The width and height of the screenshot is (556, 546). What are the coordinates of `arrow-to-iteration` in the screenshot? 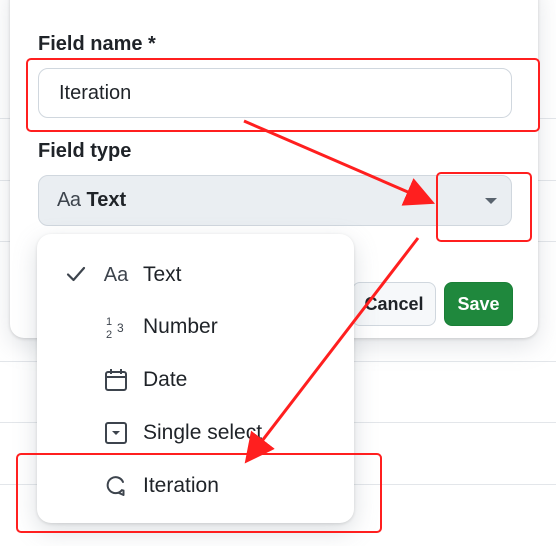 It's located at (332, 350).